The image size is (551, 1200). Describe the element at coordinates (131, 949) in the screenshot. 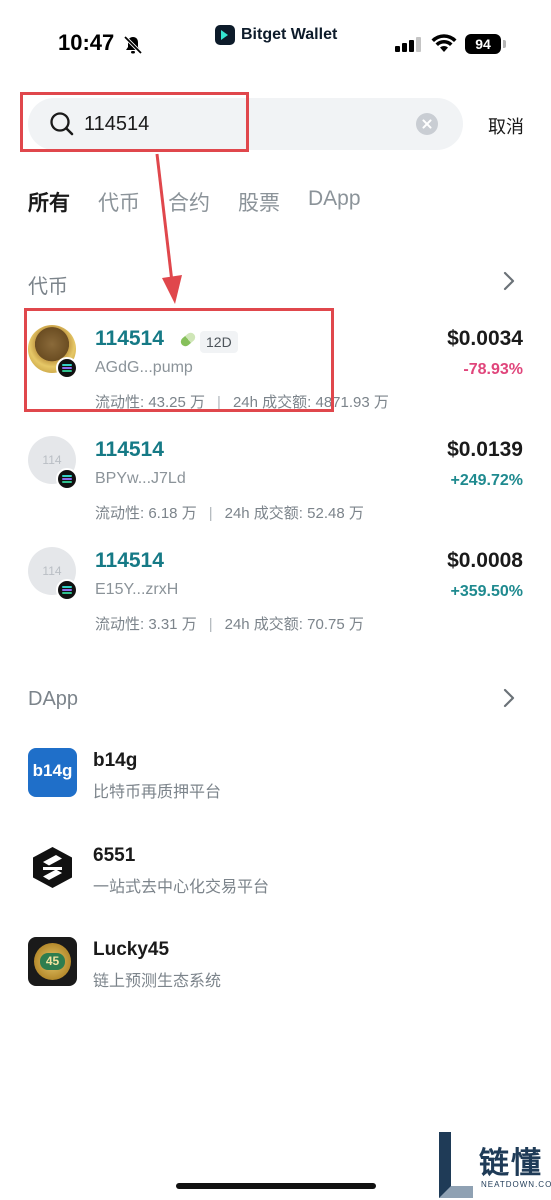

I see `dapp-name: Lucky45` at that location.